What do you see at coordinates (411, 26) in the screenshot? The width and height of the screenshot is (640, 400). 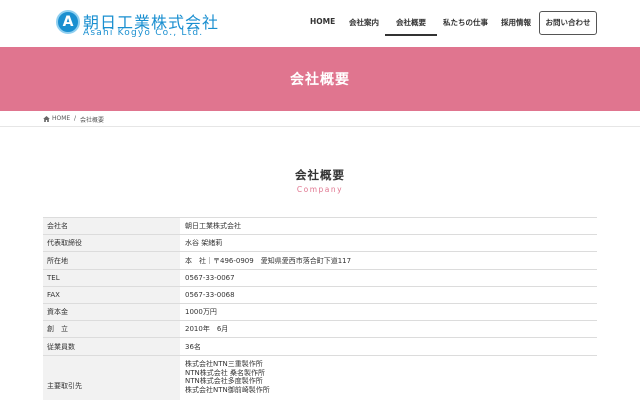 I see `nav-item-company-overview: 会社概要` at bounding box center [411, 26].